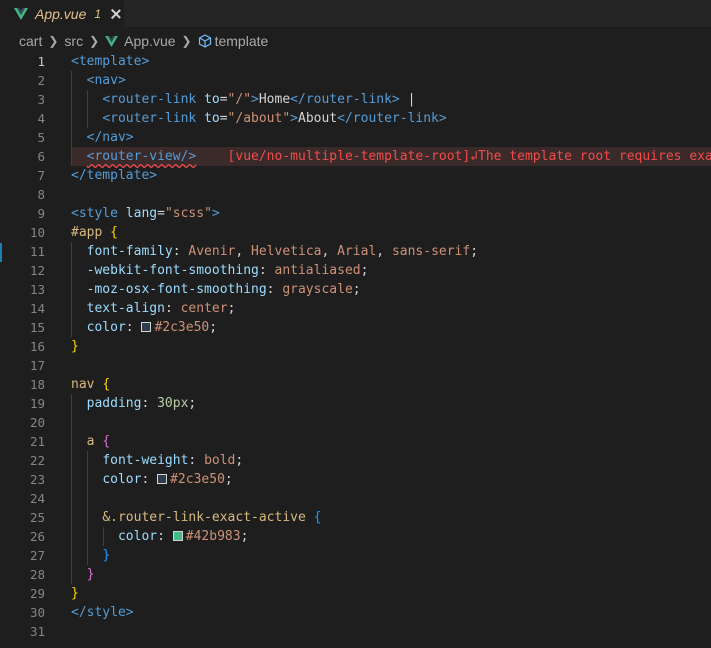 The image size is (711, 648). What do you see at coordinates (141, 213) in the screenshot?
I see `html-attribute: lang` at bounding box center [141, 213].